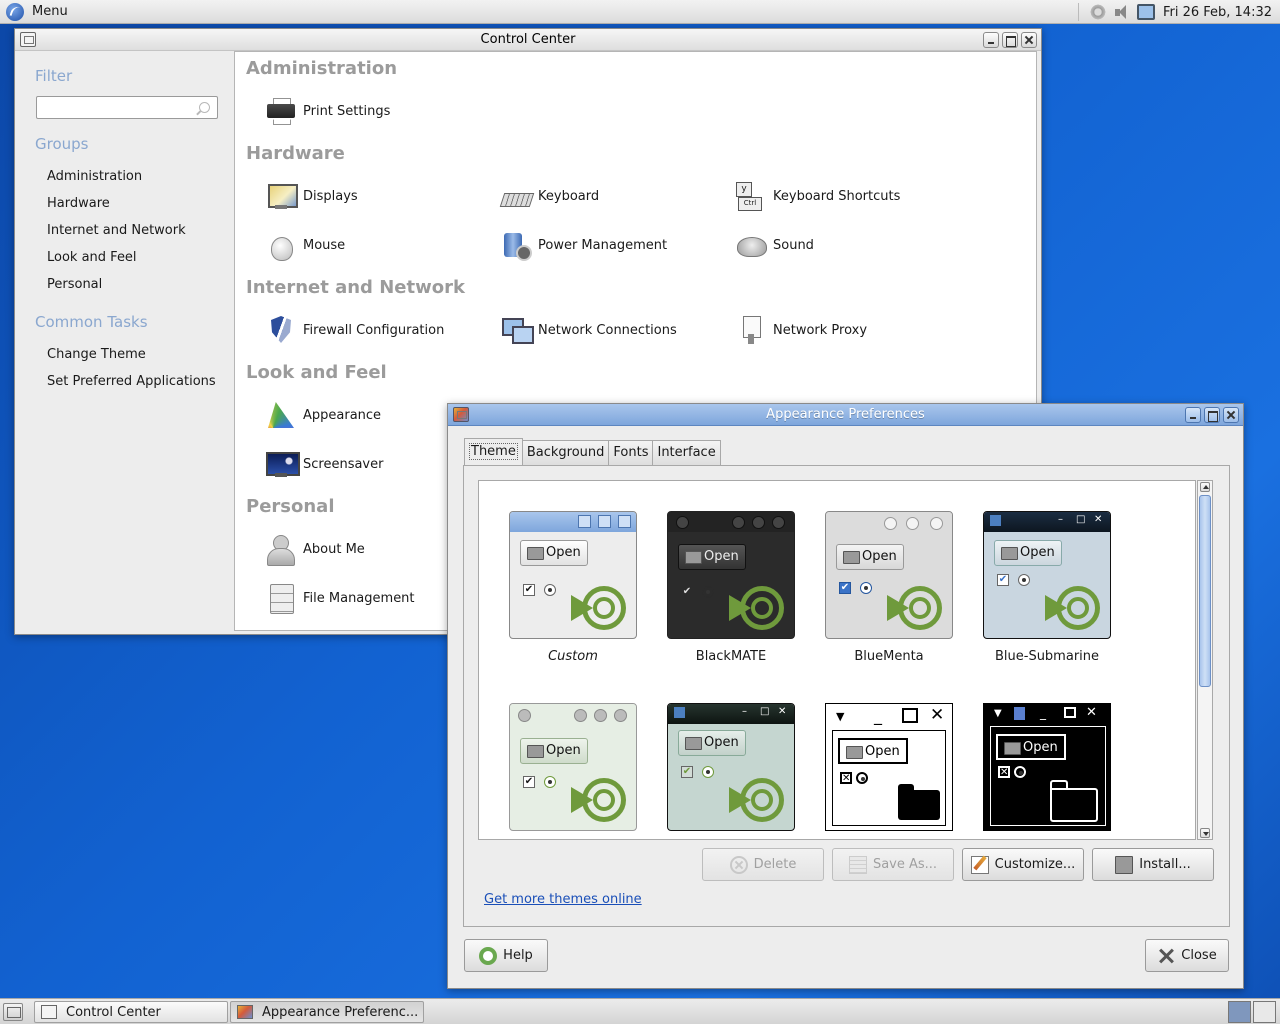  I want to click on sidebar-item-internet-network: Internet and Network, so click(116, 230).